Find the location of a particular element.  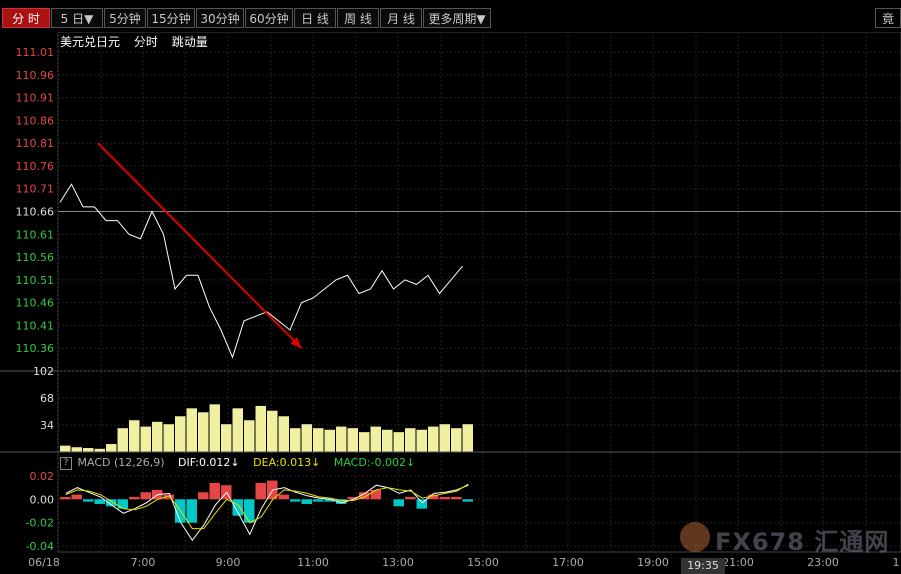

macd-tick-label: 0.00 is located at coordinates (42, 499).